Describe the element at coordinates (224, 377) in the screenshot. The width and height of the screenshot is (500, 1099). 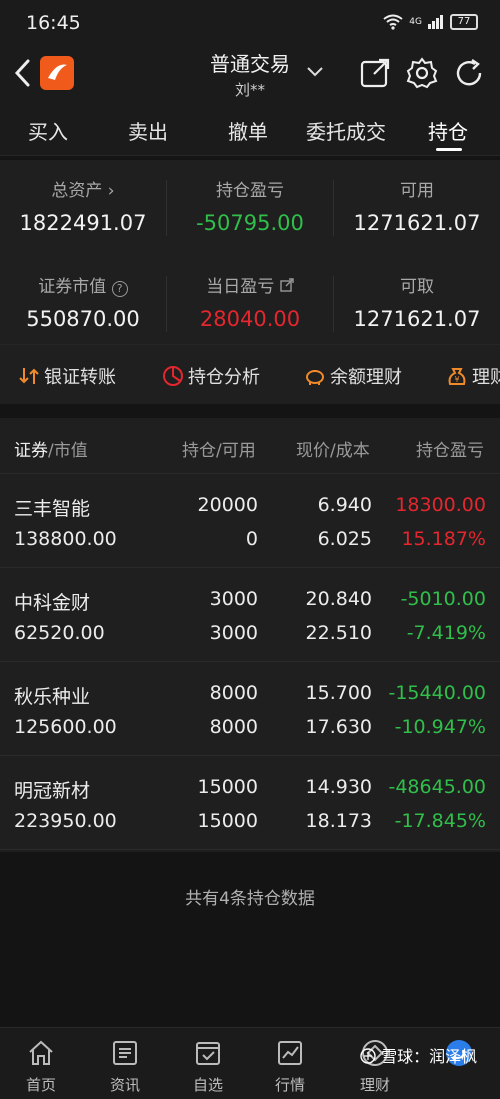
I see `position-analysis-label: 持仓分析` at that location.